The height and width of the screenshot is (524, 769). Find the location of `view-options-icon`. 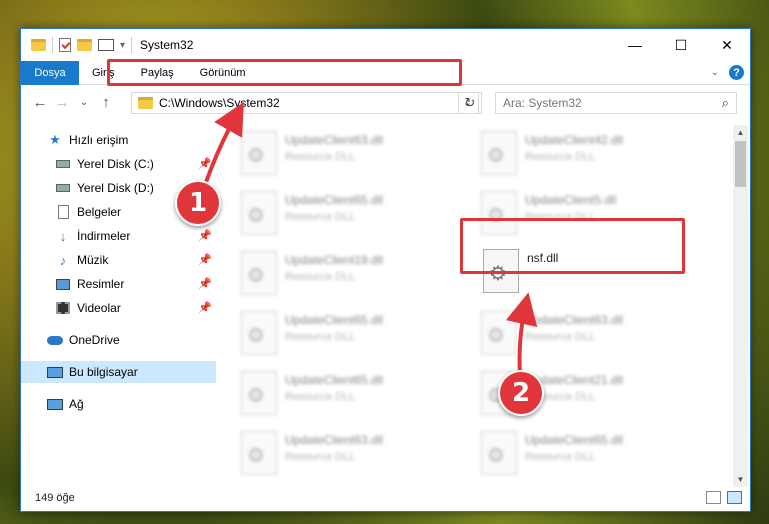

view-options-icon is located at coordinates (106, 45).